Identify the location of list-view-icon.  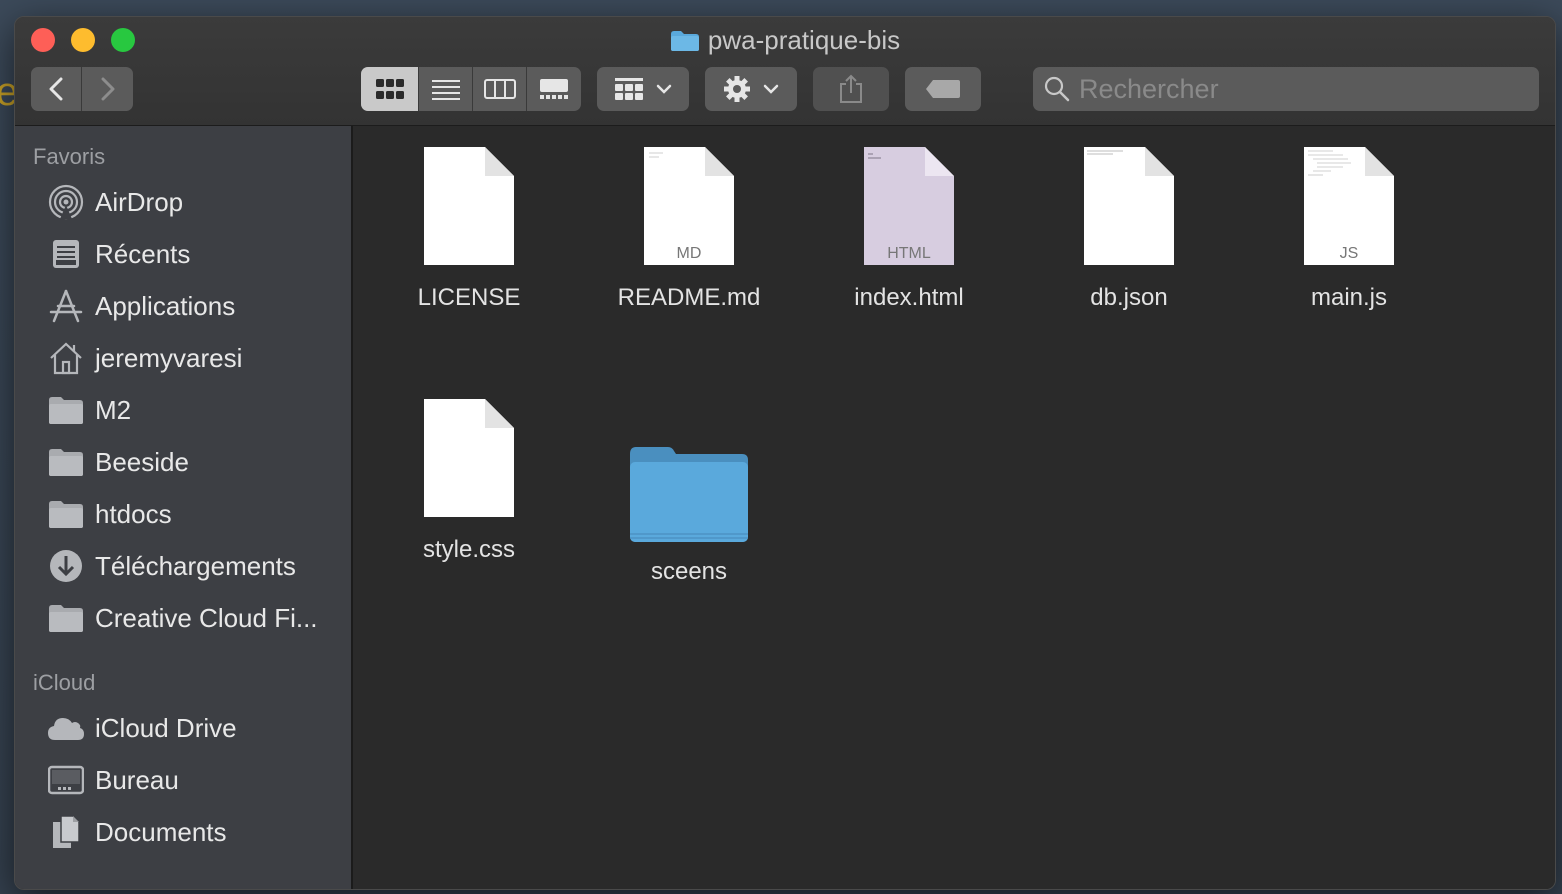
(445, 90).